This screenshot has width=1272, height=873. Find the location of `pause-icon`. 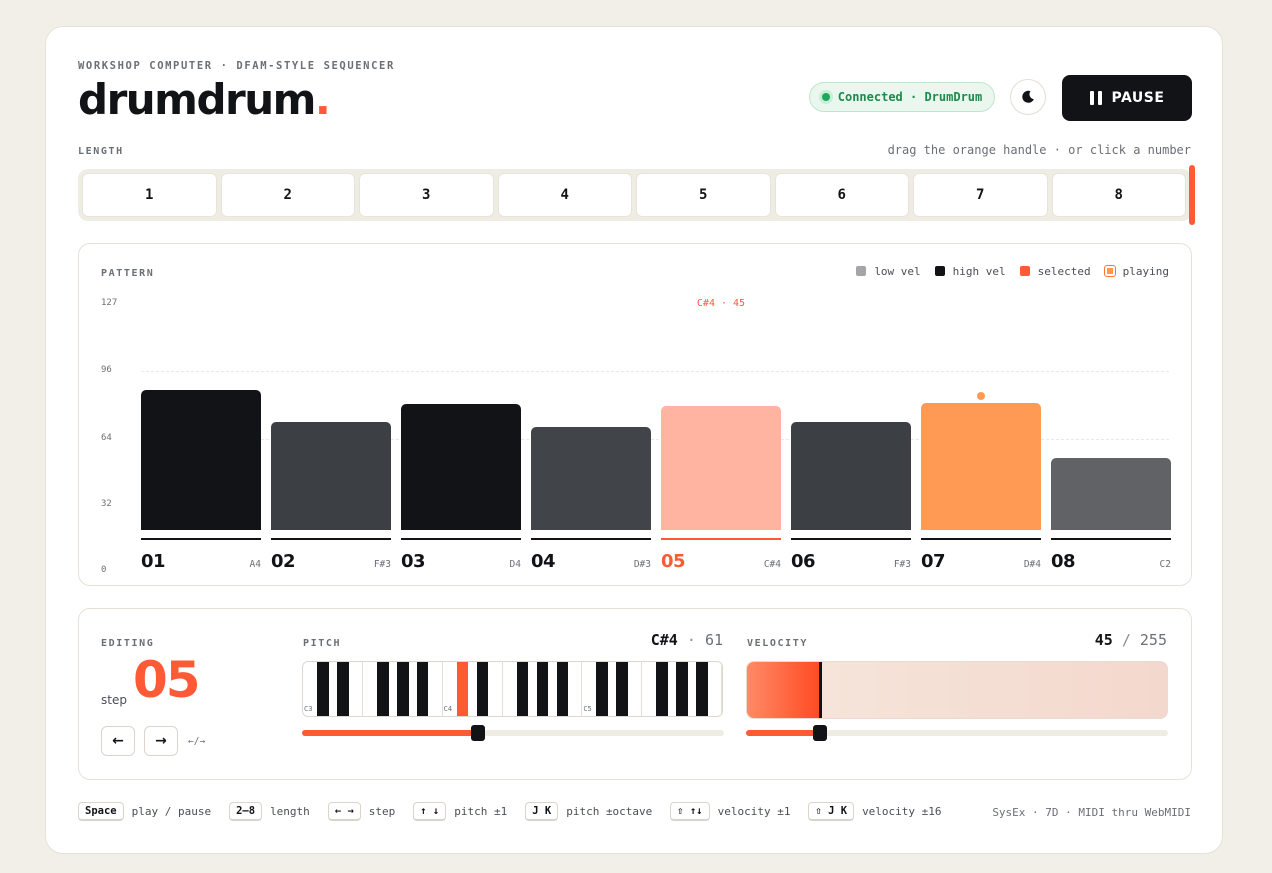

pause-icon is located at coordinates (1095, 98).